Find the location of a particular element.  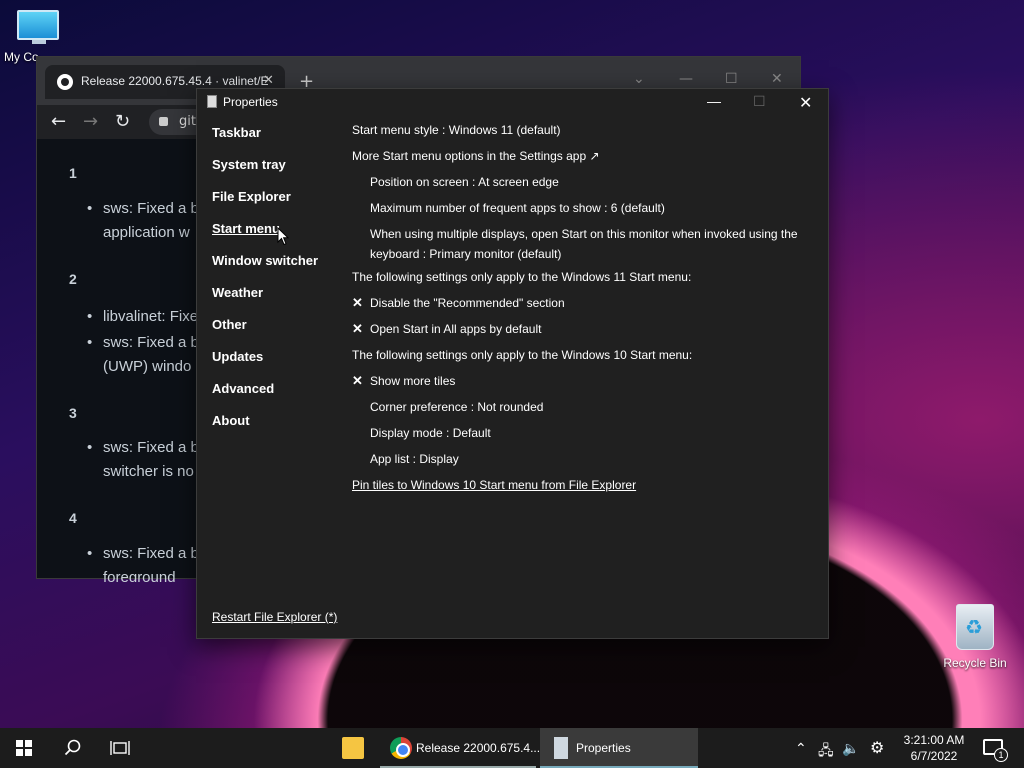

taskbar-app-file-explorer is located at coordinates (354, 748).